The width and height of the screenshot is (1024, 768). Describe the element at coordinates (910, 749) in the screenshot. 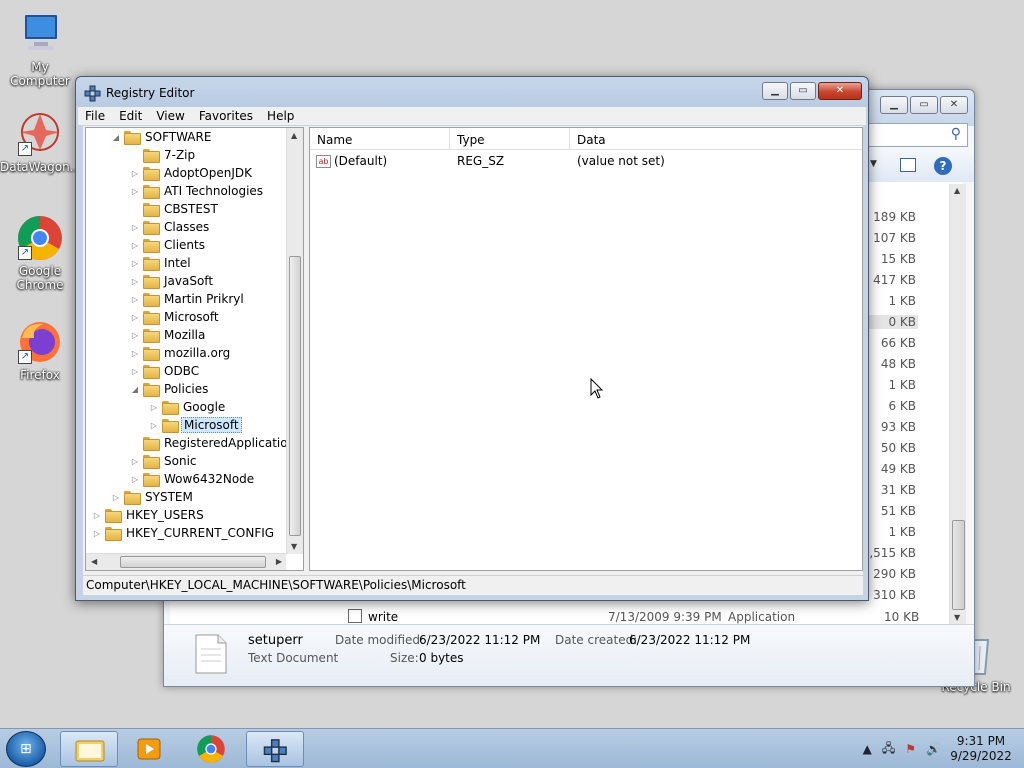

I see `action-center-flag-icon: ⚑` at that location.